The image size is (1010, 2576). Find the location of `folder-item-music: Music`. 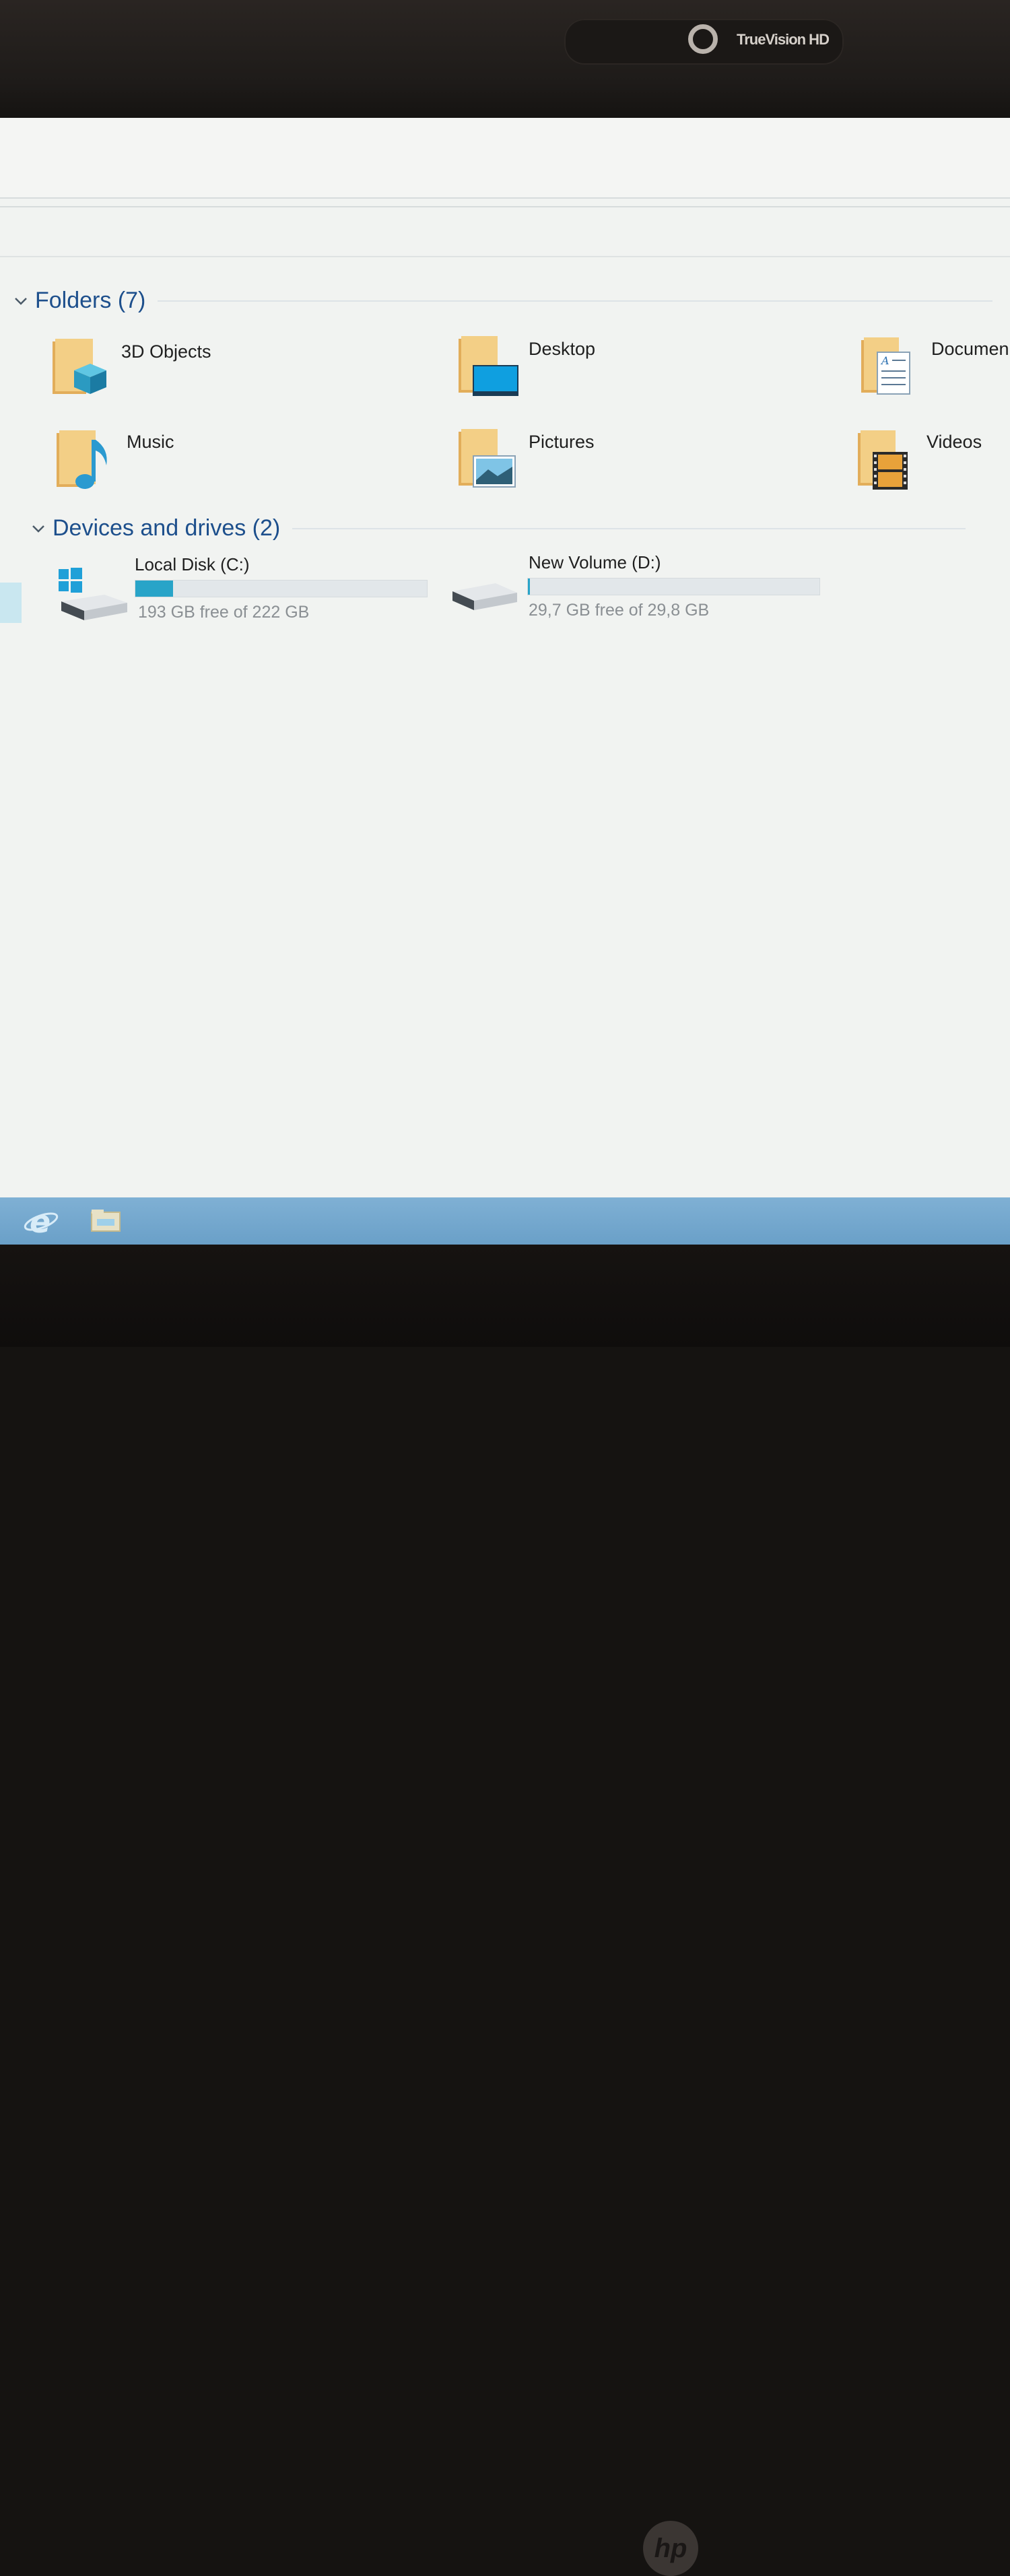

folder-item-music: Music is located at coordinates (194, 463).